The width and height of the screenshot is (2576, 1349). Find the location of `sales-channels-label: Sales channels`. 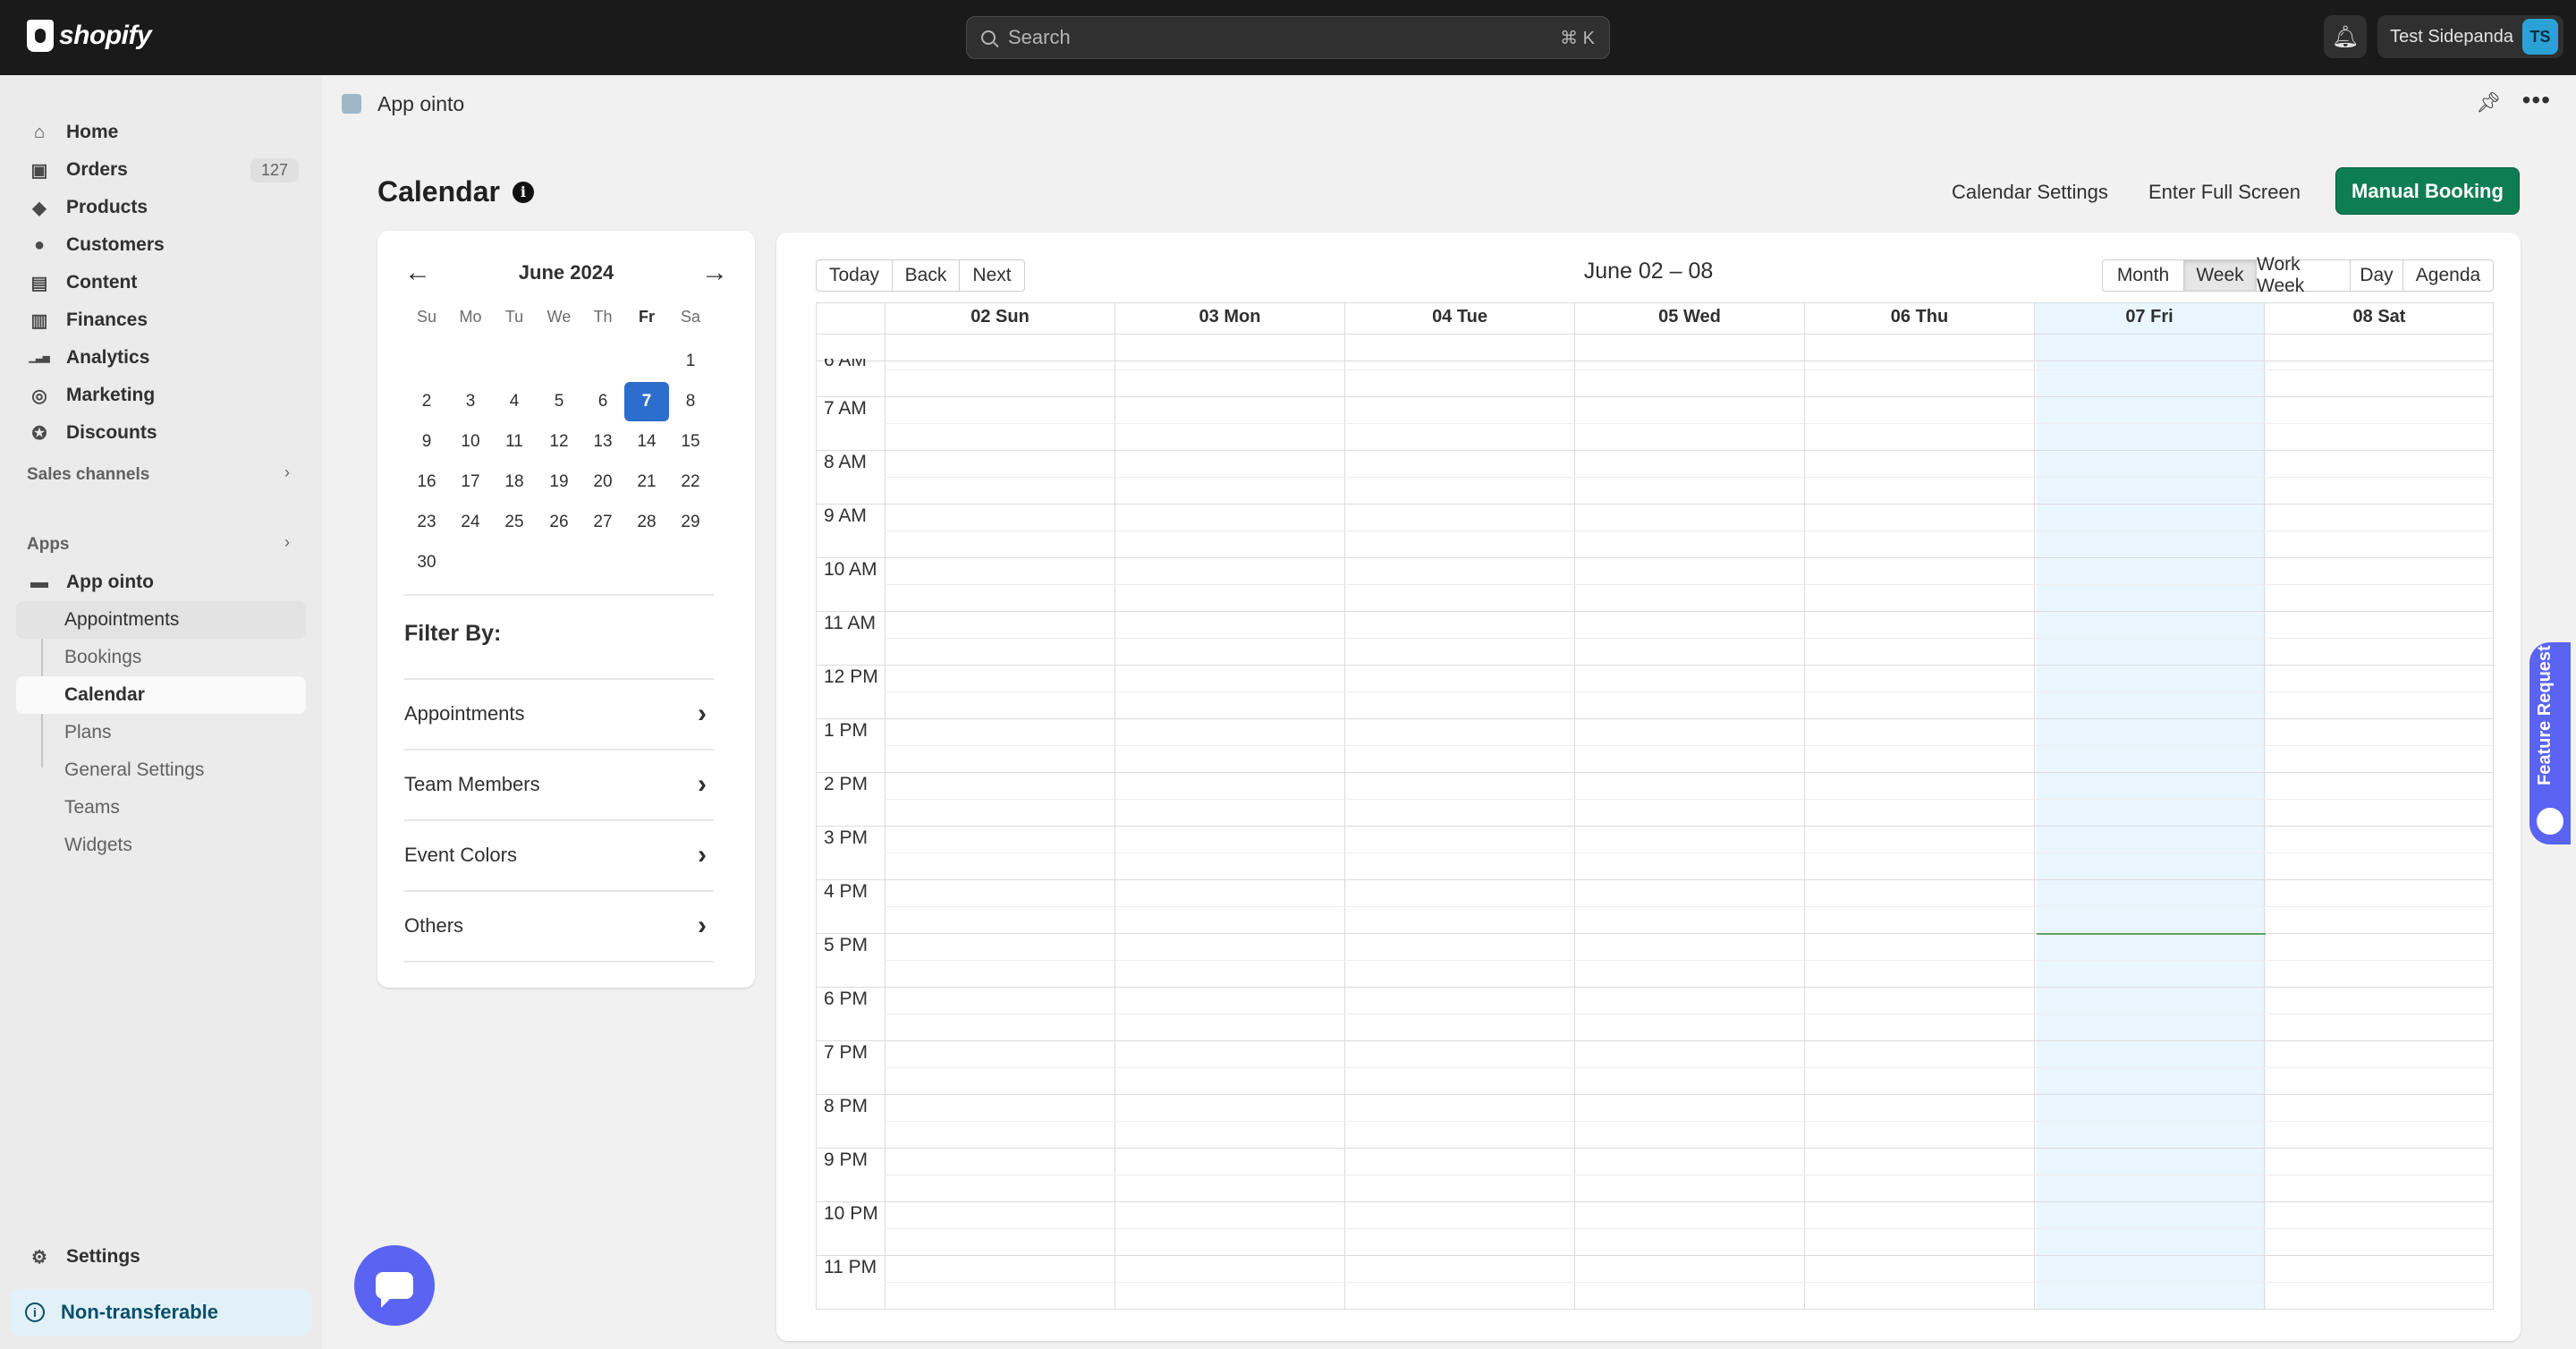

sales-channels-label: Sales channels is located at coordinates (88, 475).